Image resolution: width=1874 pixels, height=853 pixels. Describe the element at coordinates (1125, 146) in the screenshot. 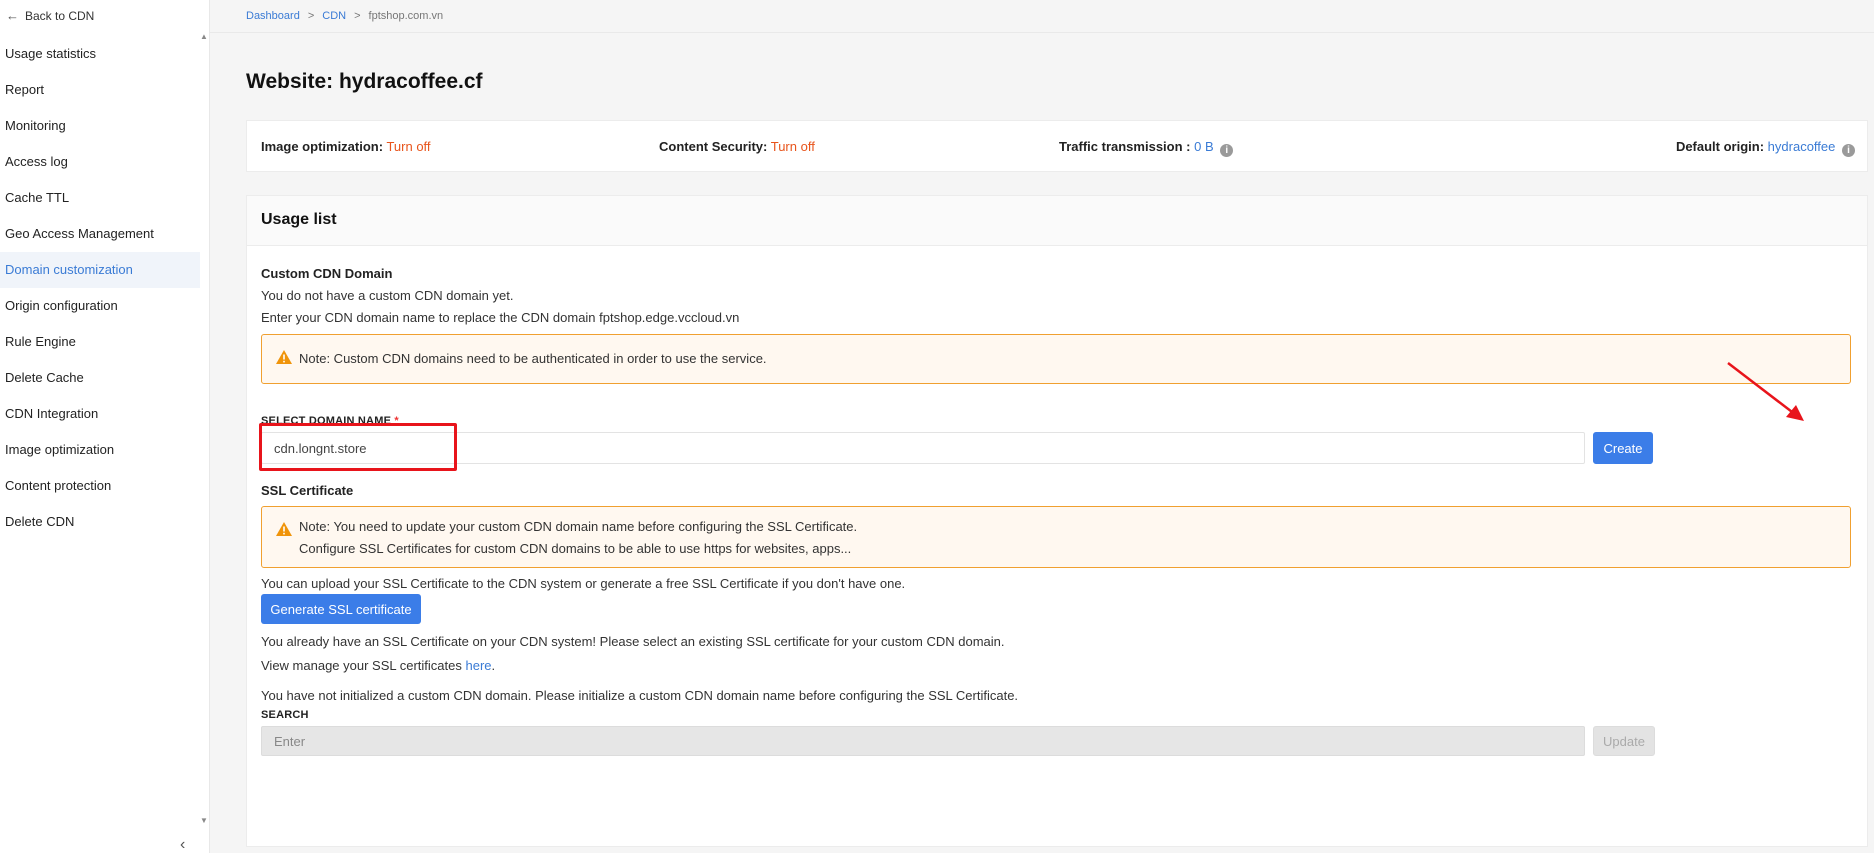

I see `traffic-transmission-label: Traffic transmission :` at that location.